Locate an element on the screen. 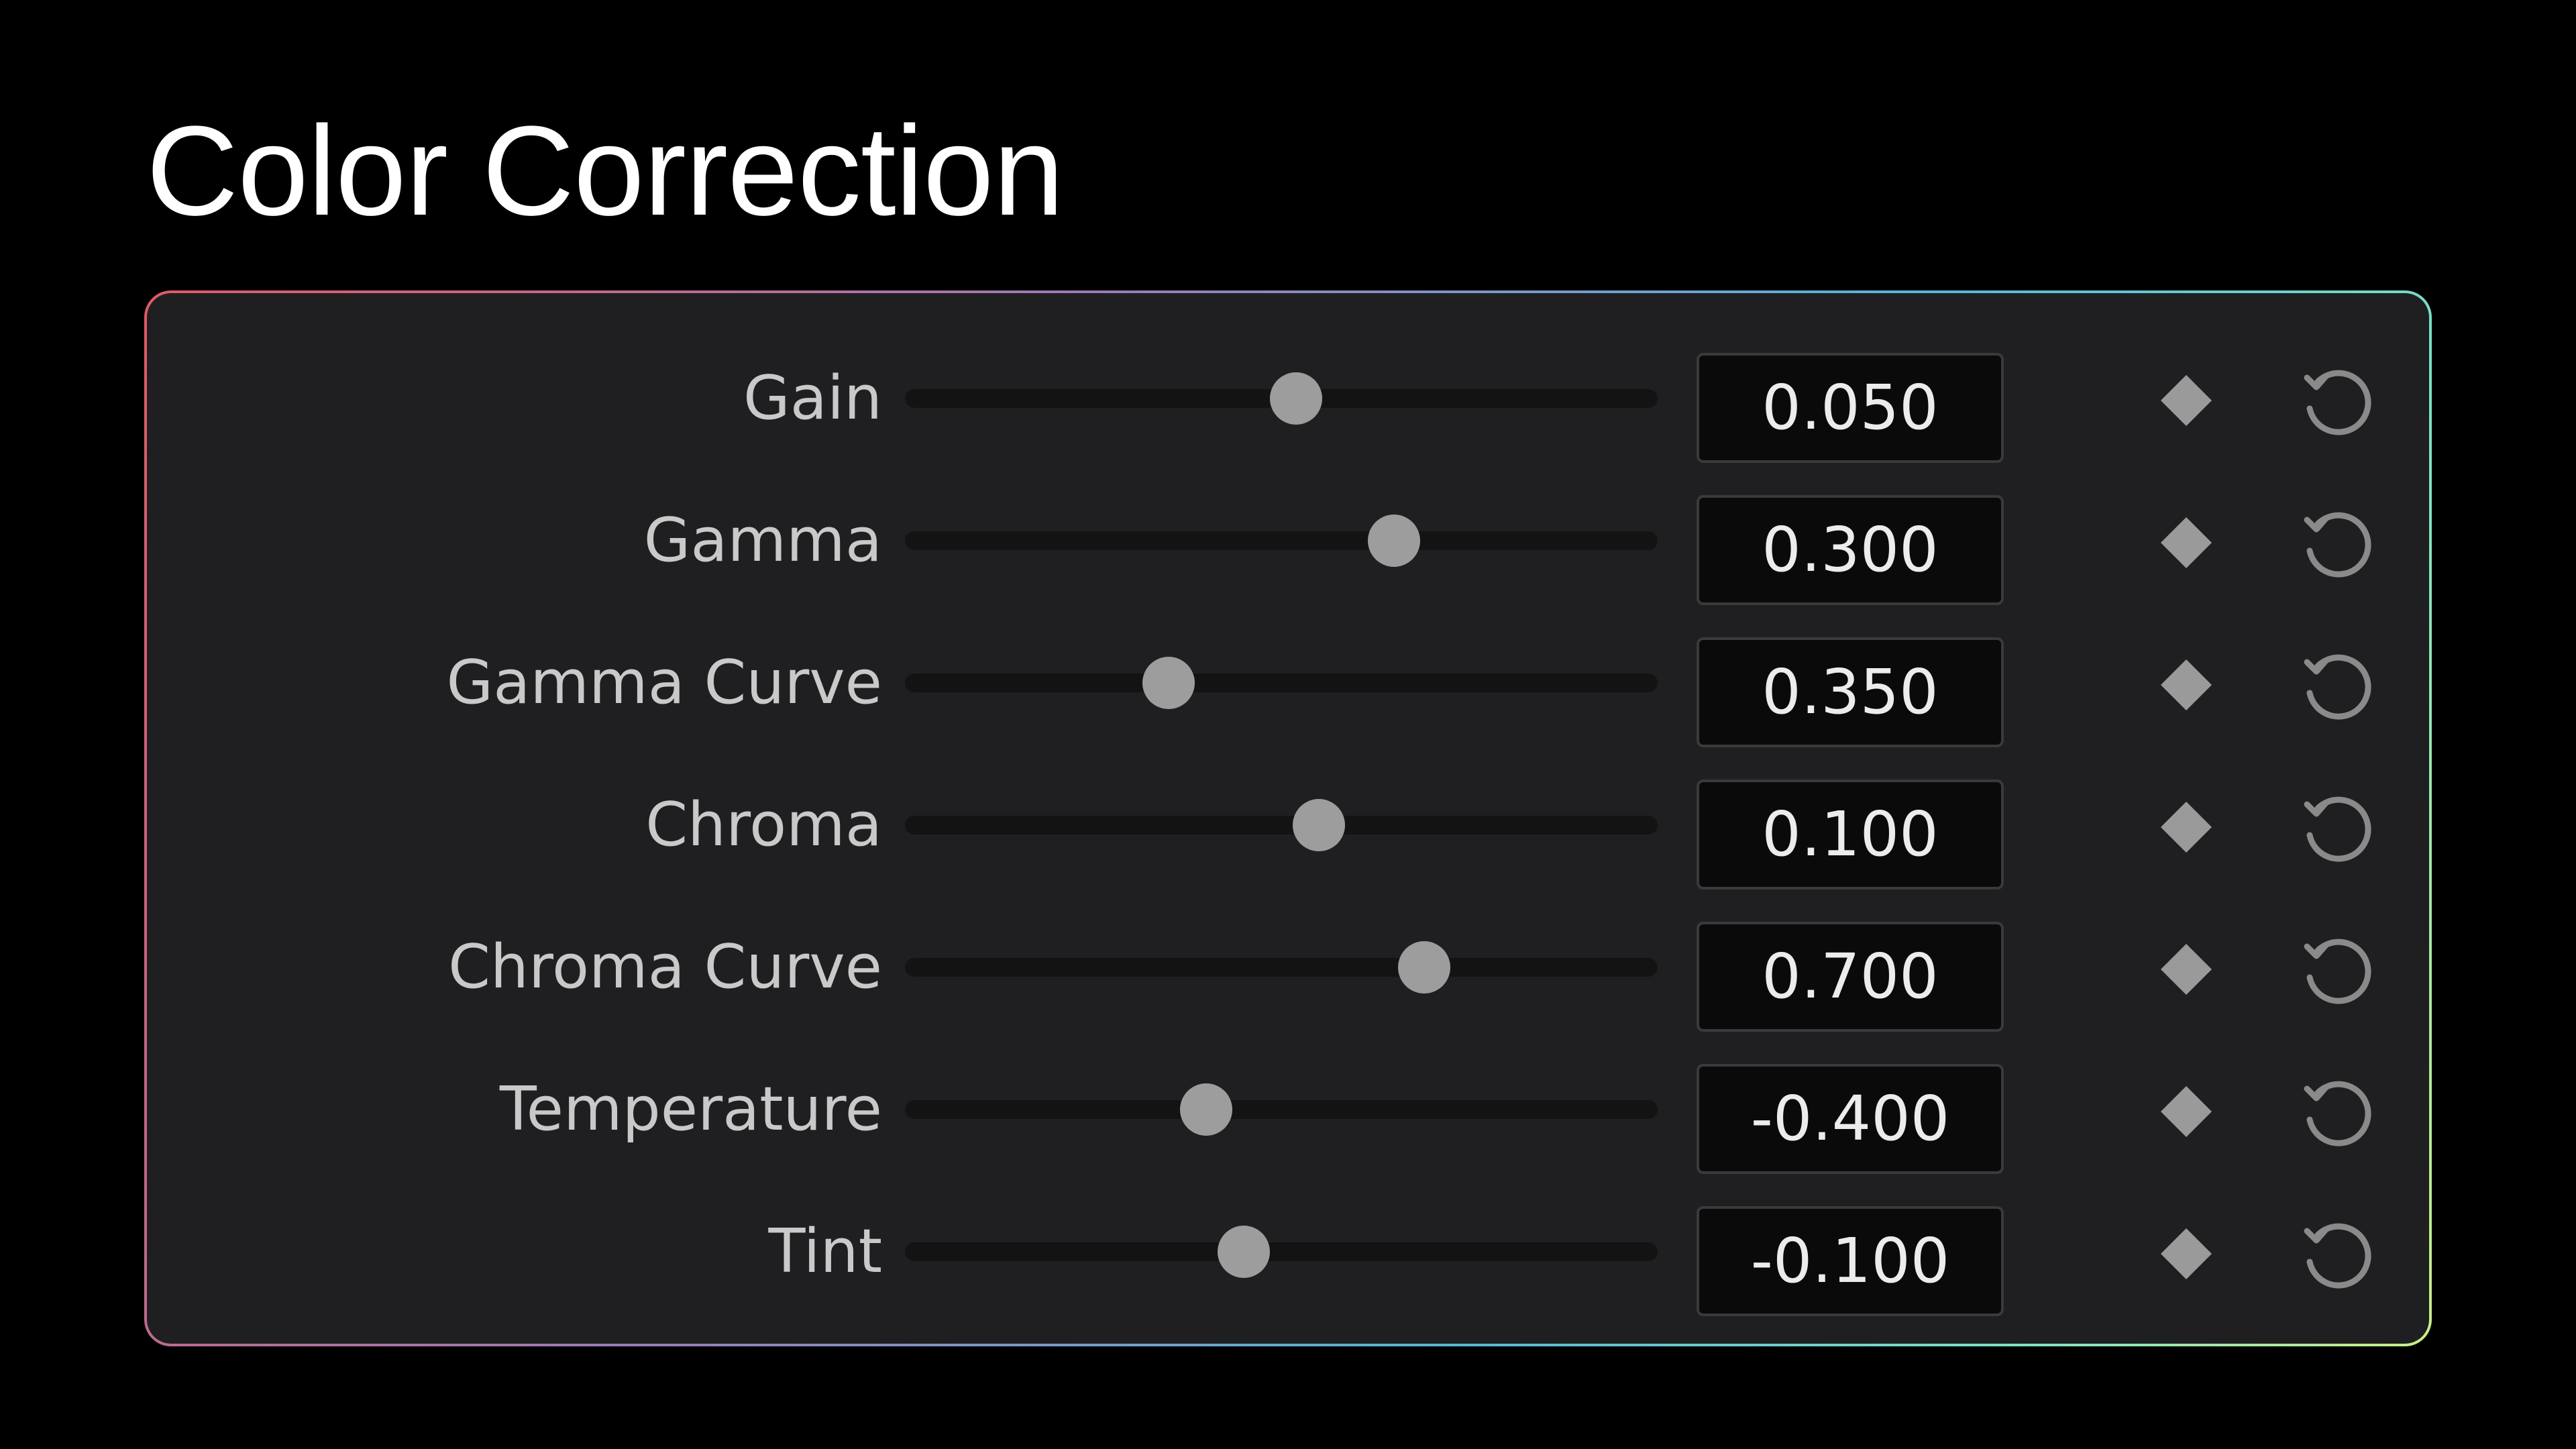 The width and height of the screenshot is (2576, 1449). gain-label: Gain is located at coordinates (812, 398).